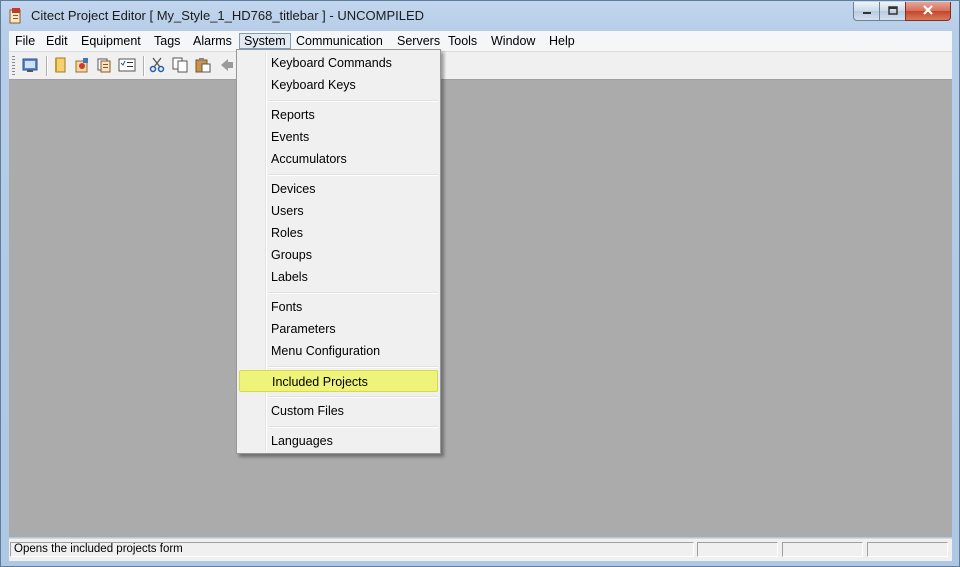  I want to click on close-icon, so click(928, 11).